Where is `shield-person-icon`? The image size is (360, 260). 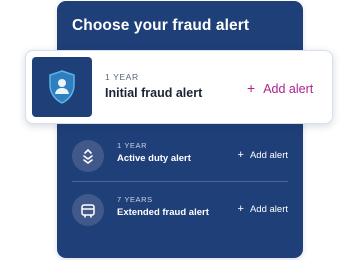
shield-person-icon is located at coordinates (62, 87).